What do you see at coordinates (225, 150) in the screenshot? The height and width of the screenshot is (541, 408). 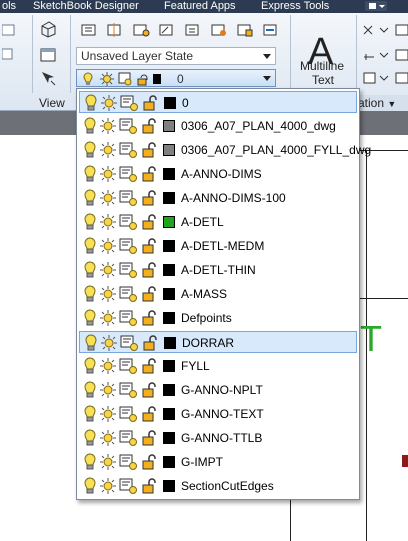 I see `layer-row: 0306_A07_PLAN_4000_FYLL_dwg` at bounding box center [225, 150].